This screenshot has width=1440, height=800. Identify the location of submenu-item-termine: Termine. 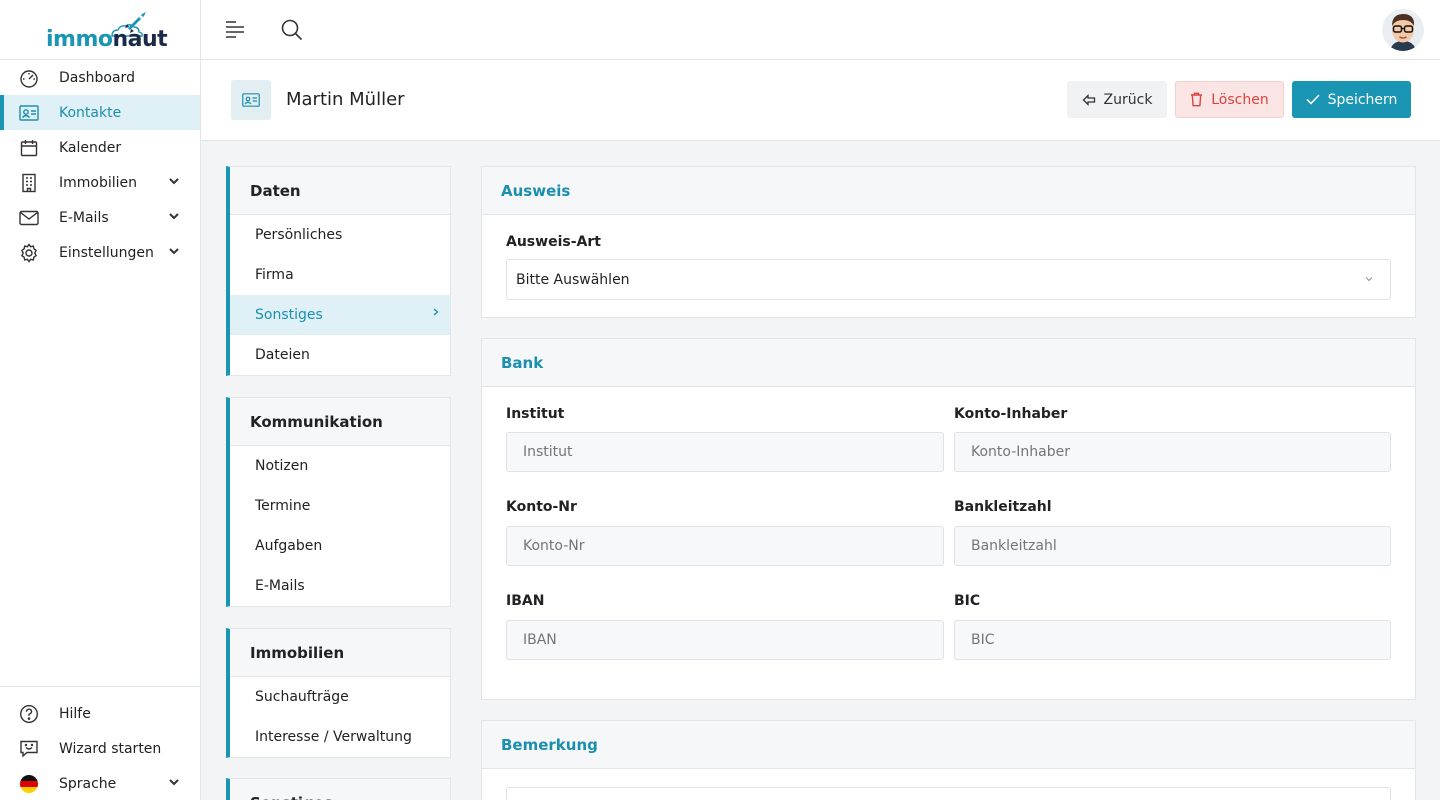
(340, 506).